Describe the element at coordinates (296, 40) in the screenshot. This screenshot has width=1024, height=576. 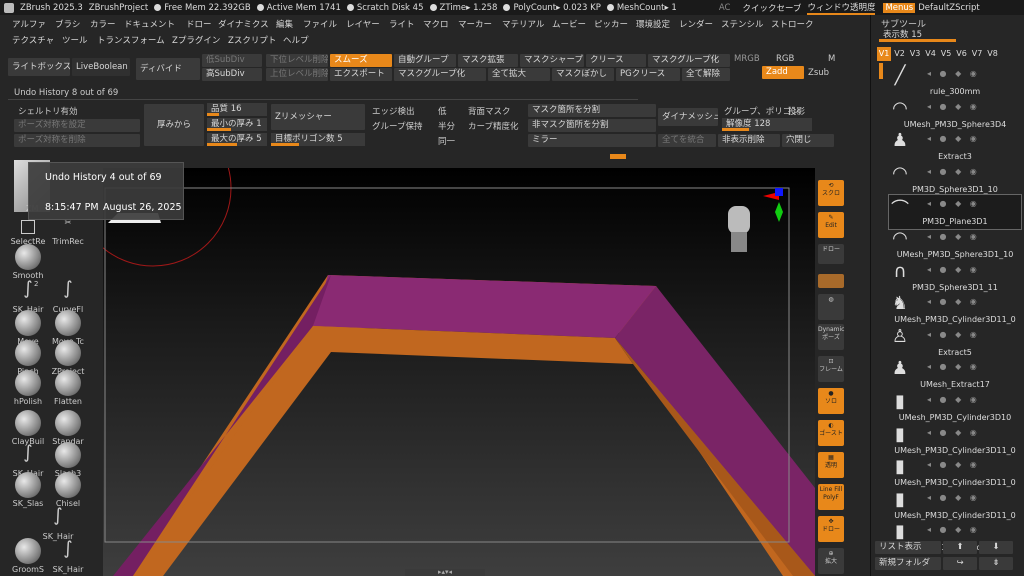
I see `menu-item: ヘルプ` at that location.